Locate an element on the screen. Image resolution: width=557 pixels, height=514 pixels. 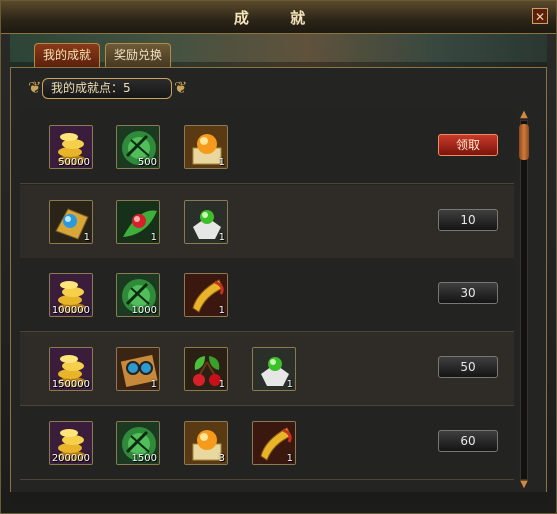
title-bar: 成 就 ✕ is located at coordinates (278, 17).